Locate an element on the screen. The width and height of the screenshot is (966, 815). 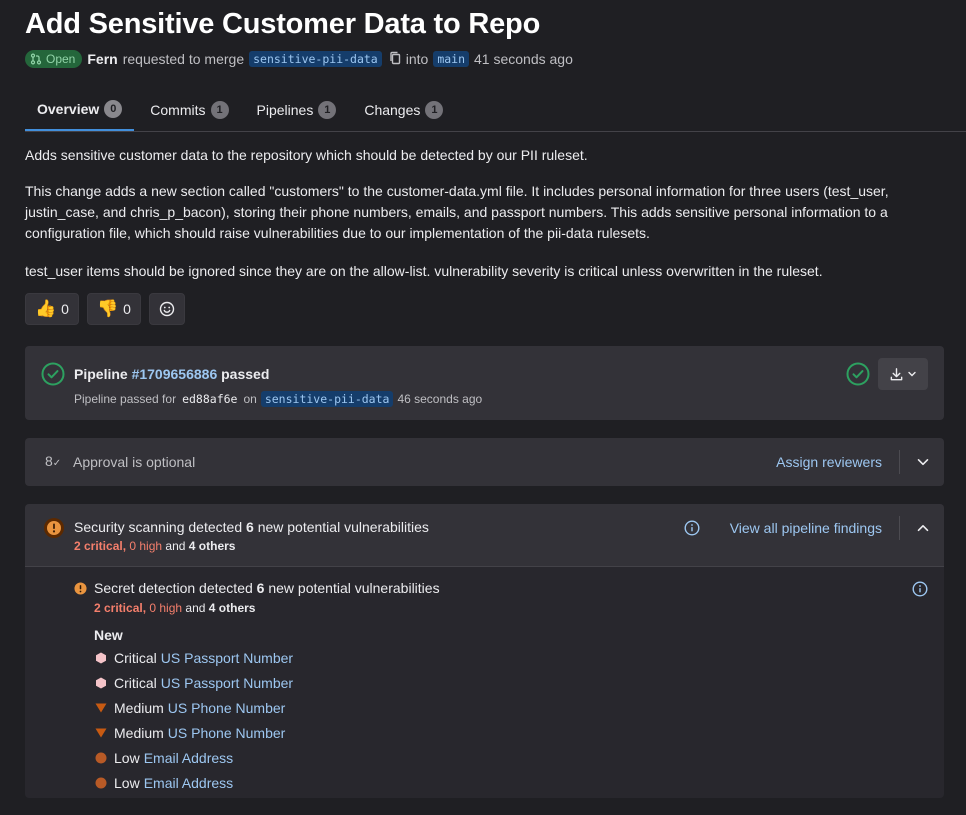
severity-label: Low is located at coordinates (127, 783).